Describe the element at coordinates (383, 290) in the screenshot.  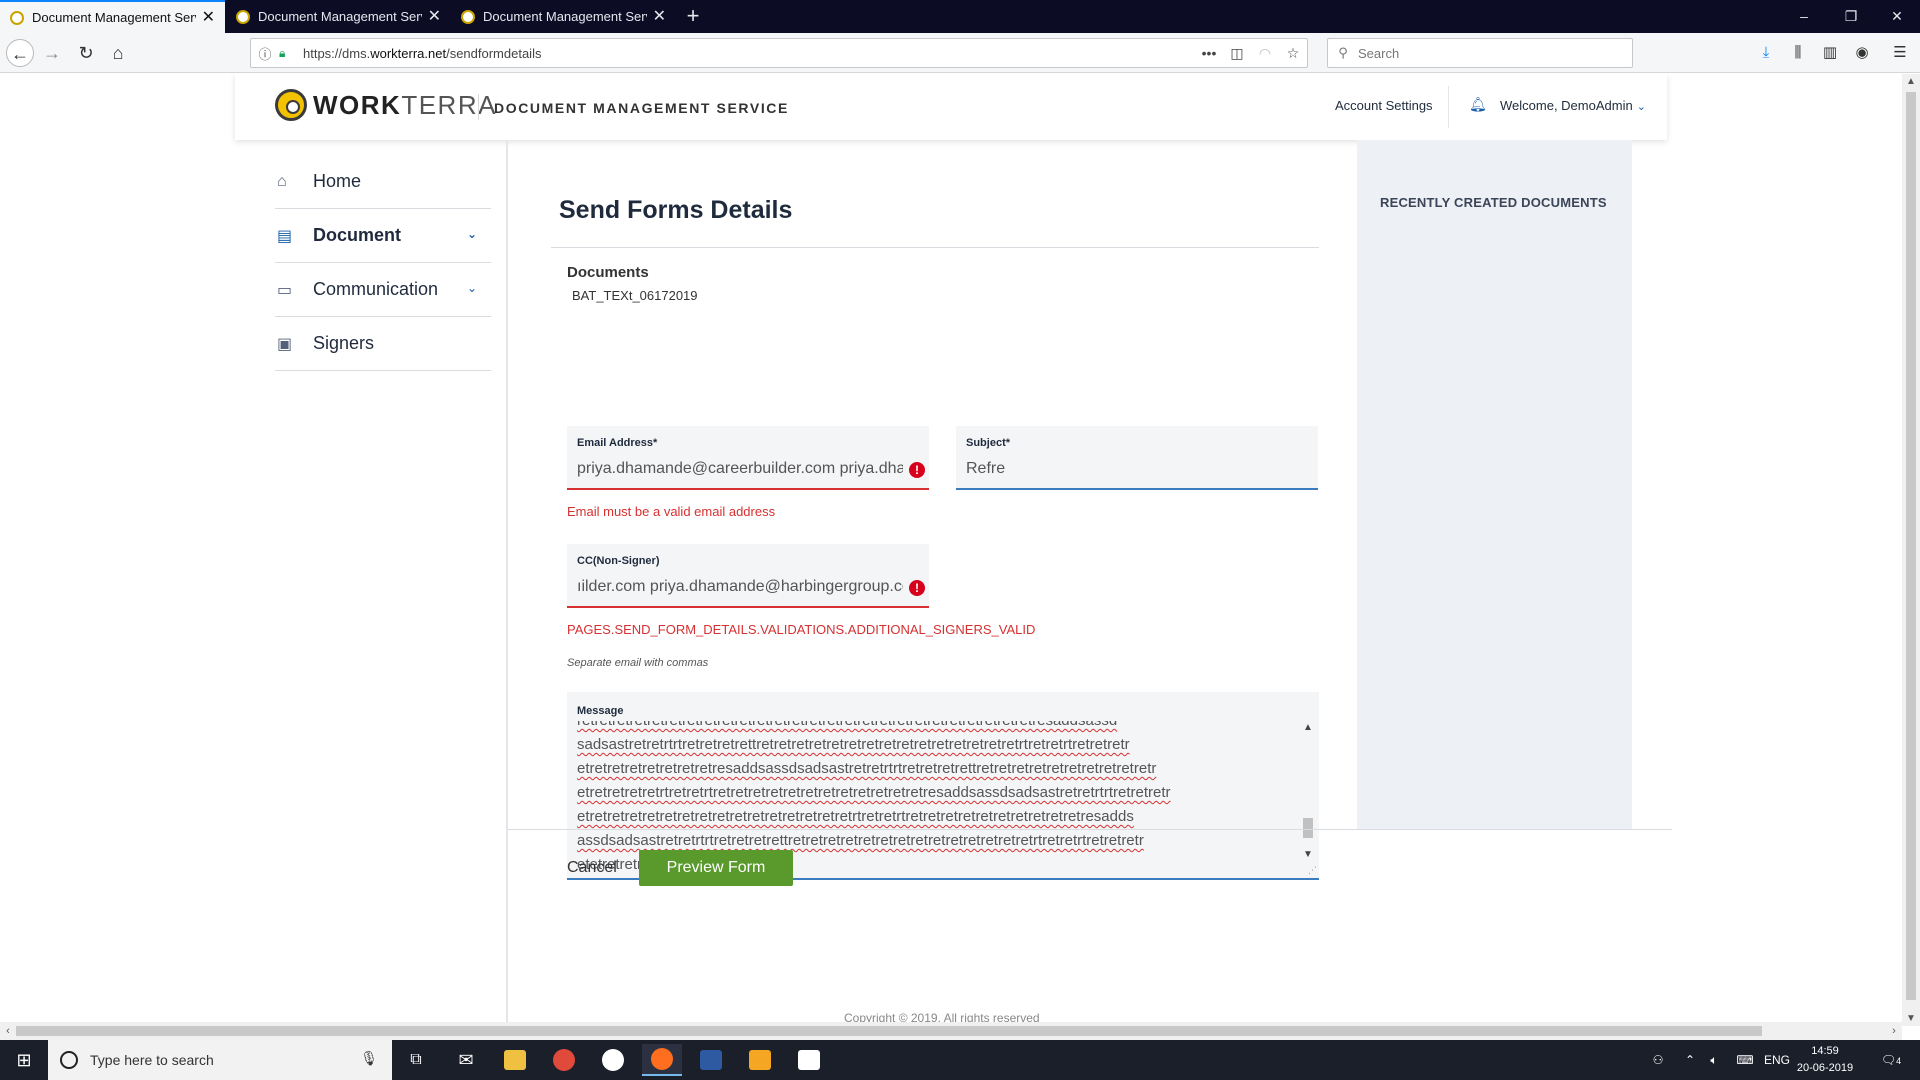
I see `sidebar-item-communication: ▭ Communication ⌄` at that location.